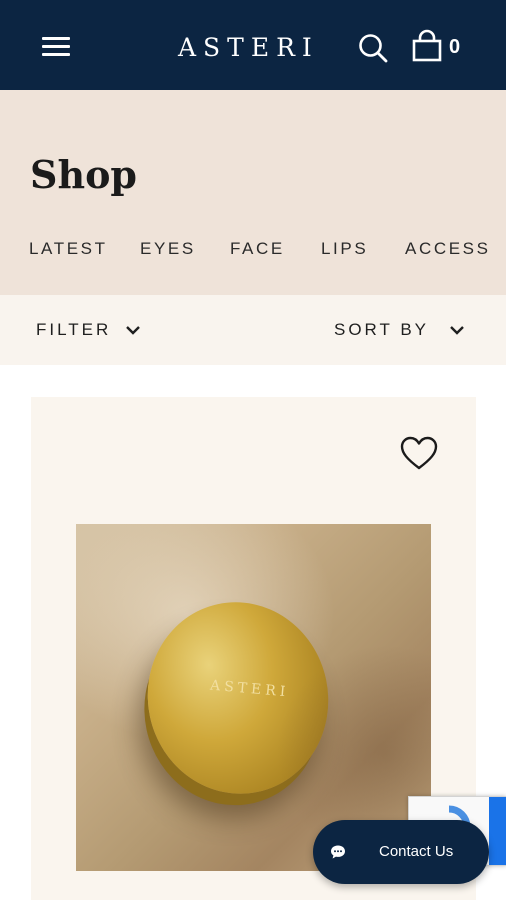  What do you see at coordinates (168, 249) in the screenshot?
I see `category-tab-eyes: EYES` at bounding box center [168, 249].